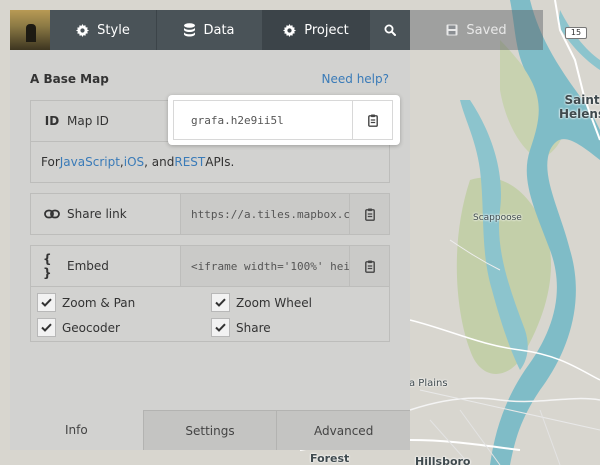  I want to click on rest-link: REST, so click(189, 162).